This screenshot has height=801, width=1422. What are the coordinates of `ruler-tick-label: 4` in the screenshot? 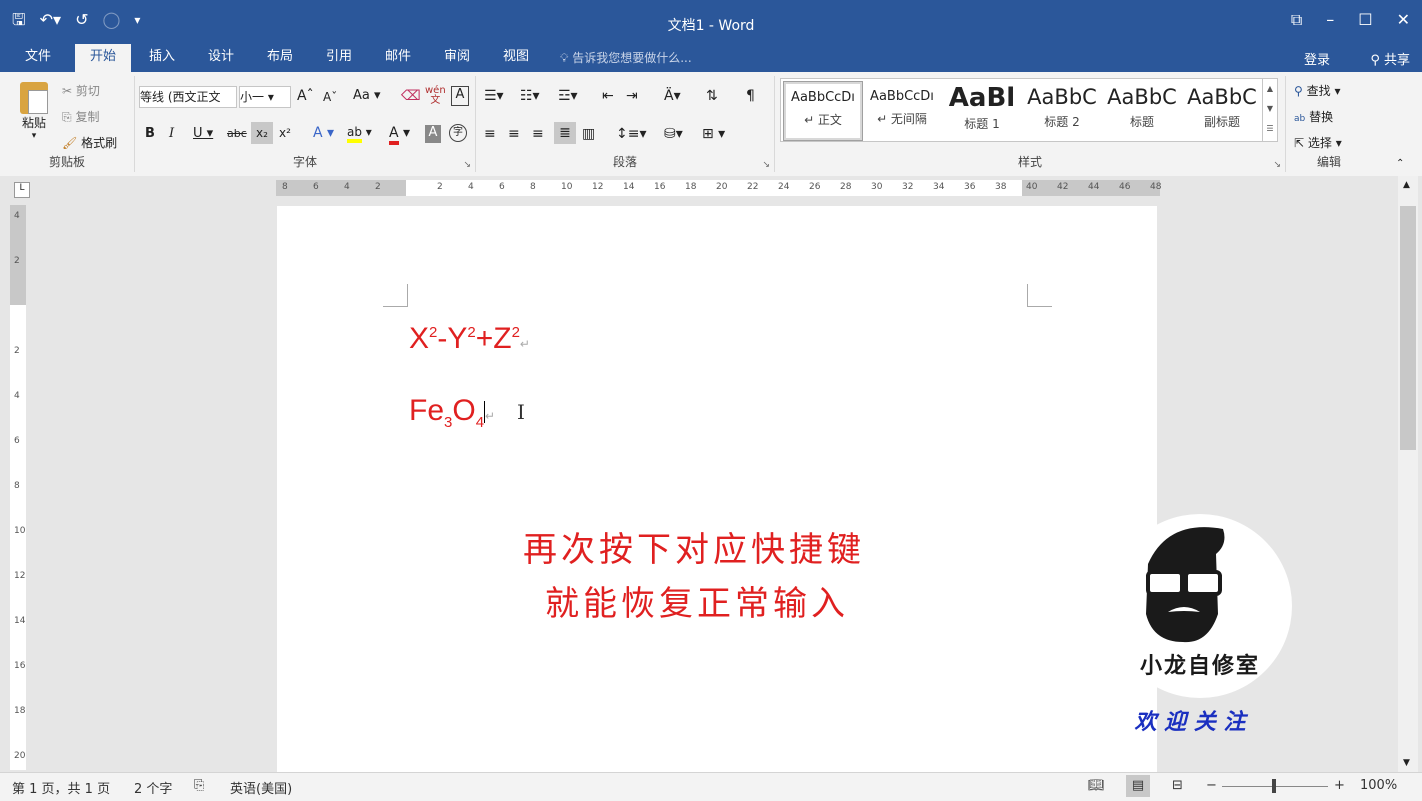 It's located at (17, 216).